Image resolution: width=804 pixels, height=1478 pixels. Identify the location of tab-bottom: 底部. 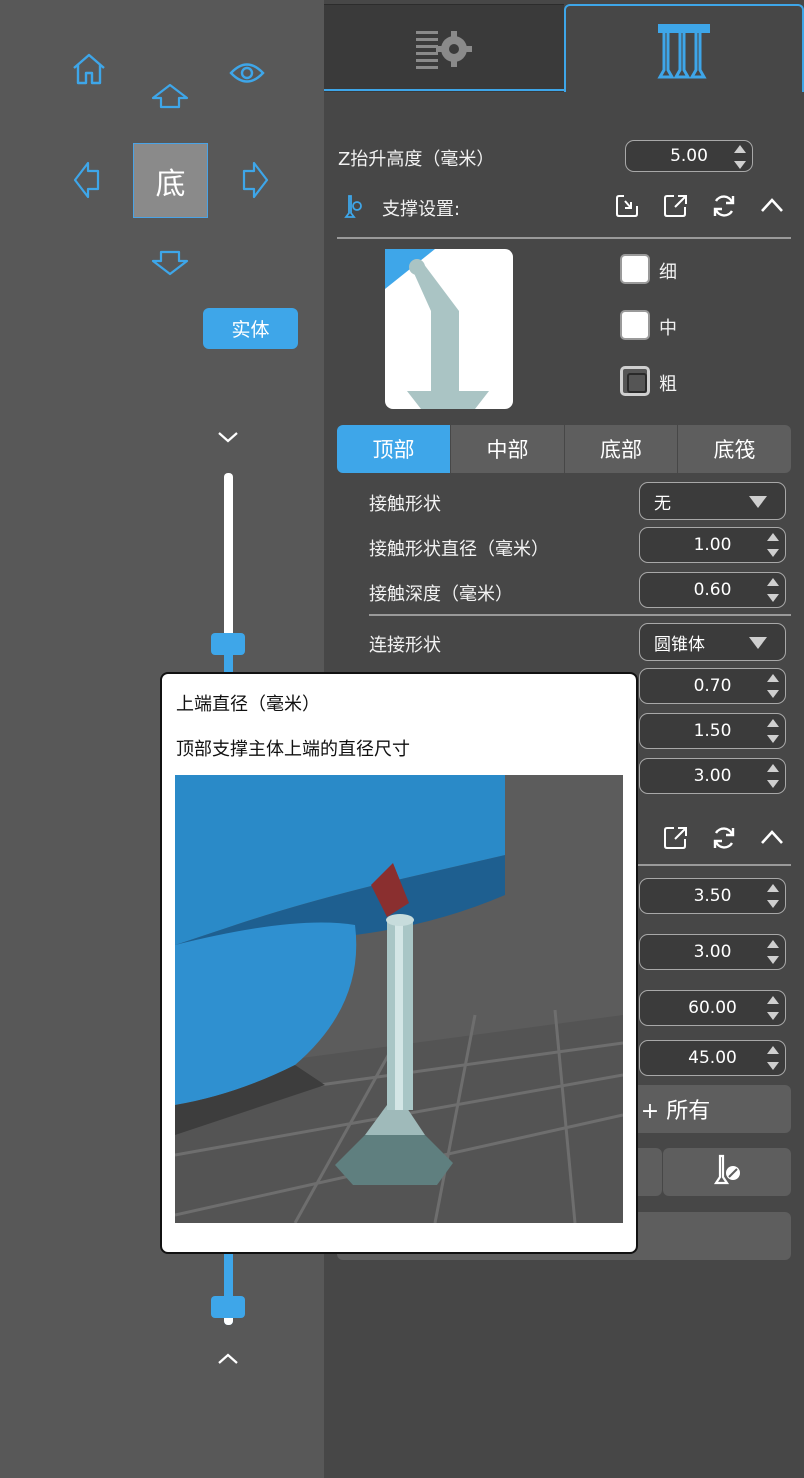
(621, 449).